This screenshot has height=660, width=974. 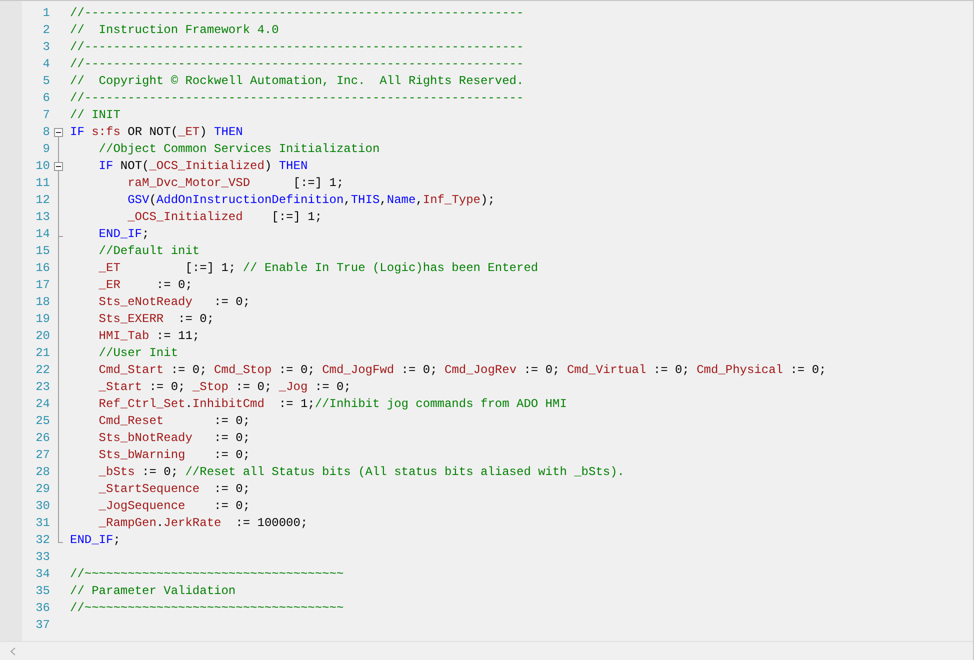 What do you see at coordinates (297, 81) in the screenshot?
I see `code-line: // Copyright © Rockwell Automation, Inc. All Rights Reserved.` at bounding box center [297, 81].